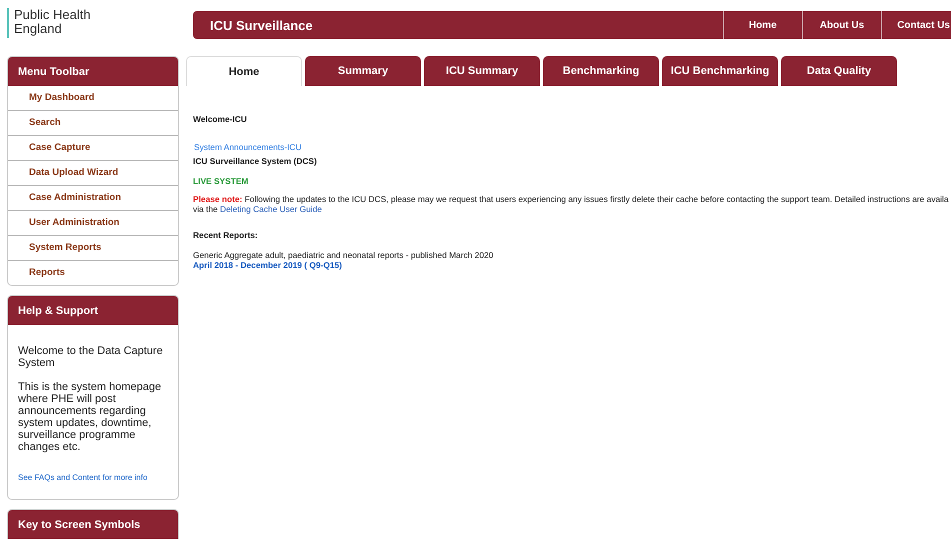 This screenshot has width=951, height=547. What do you see at coordinates (839, 71) in the screenshot?
I see `tab: Data Quality` at bounding box center [839, 71].